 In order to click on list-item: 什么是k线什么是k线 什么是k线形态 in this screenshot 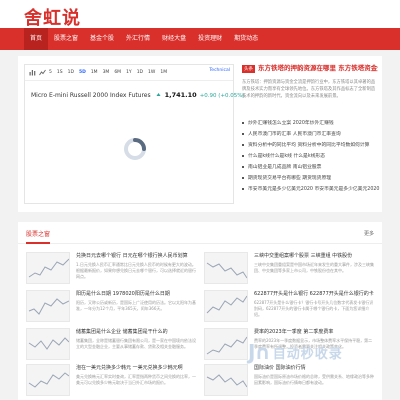, I will do `click(310, 155)`.